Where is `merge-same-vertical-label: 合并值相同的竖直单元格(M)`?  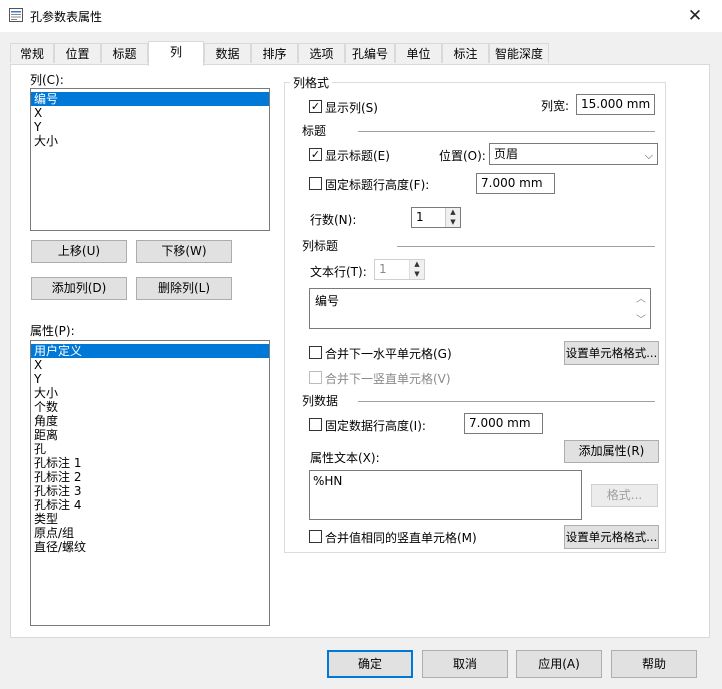 merge-same-vertical-label: 合并值相同的竖直单元格(M) is located at coordinates (401, 538).